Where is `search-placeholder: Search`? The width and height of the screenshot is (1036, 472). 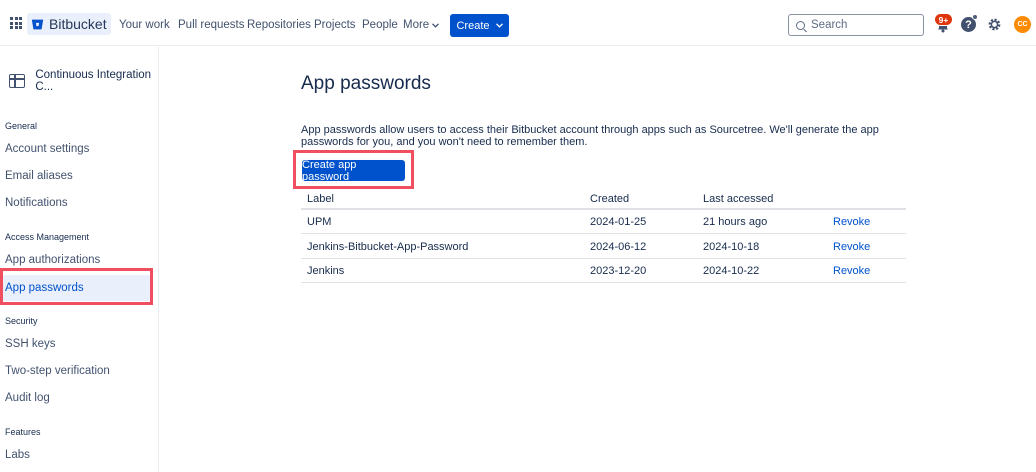
search-placeholder: Search is located at coordinates (829, 25).